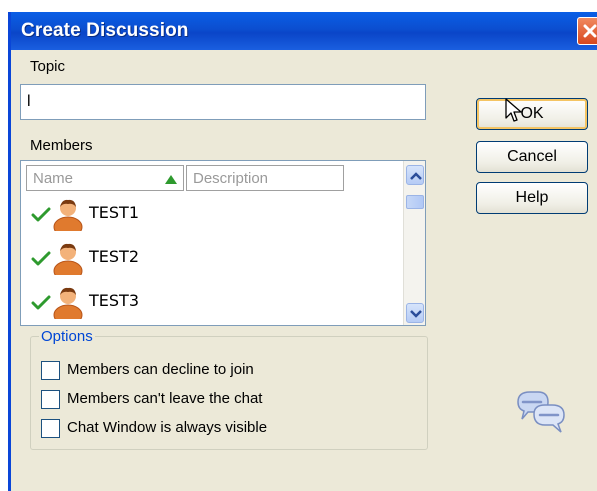 The height and width of the screenshot is (491, 597). What do you see at coordinates (414, 243) in the screenshot?
I see `members-scrollbar` at bounding box center [414, 243].